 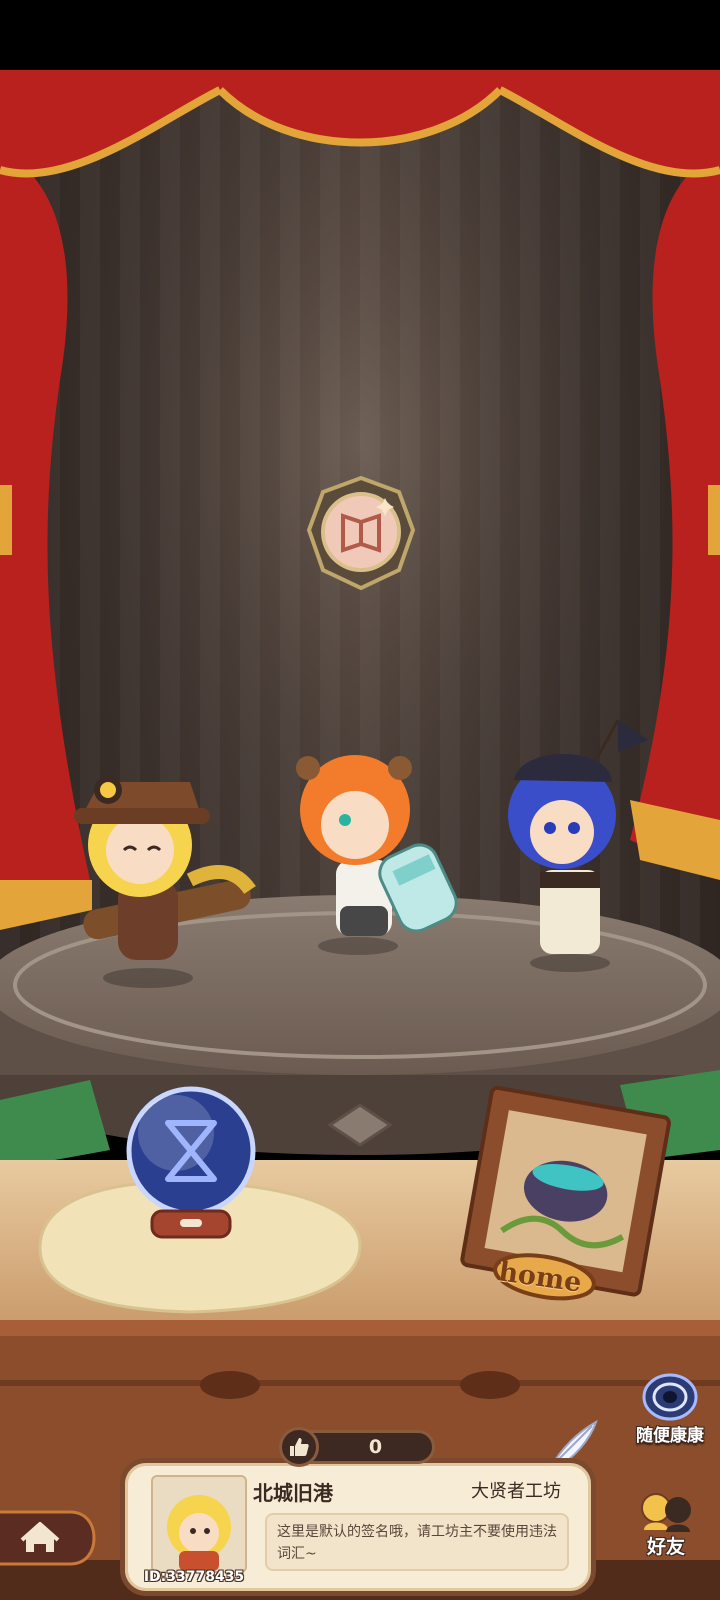 What do you see at coordinates (361, 533) in the screenshot?
I see `book-emblem-icon` at bounding box center [361, 533].